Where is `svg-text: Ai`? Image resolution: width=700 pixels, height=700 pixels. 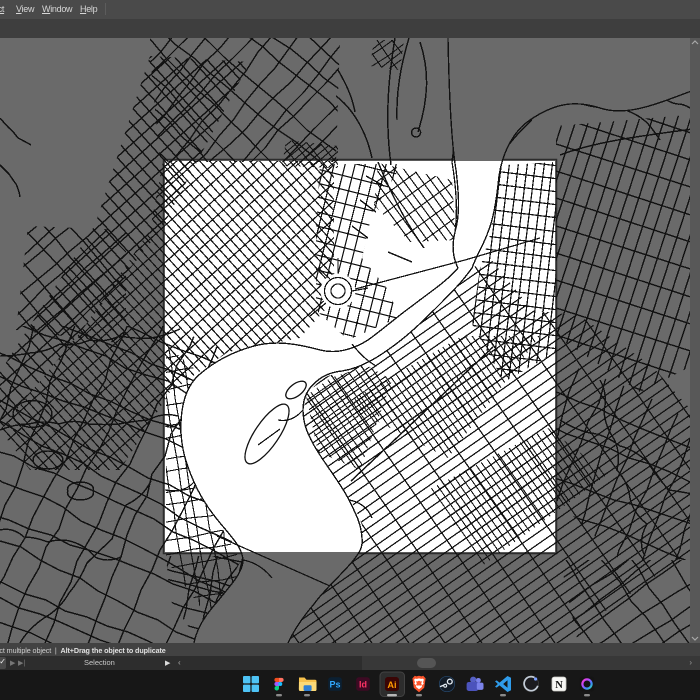 svg-text: Ai is located at coordinates (391, 685).